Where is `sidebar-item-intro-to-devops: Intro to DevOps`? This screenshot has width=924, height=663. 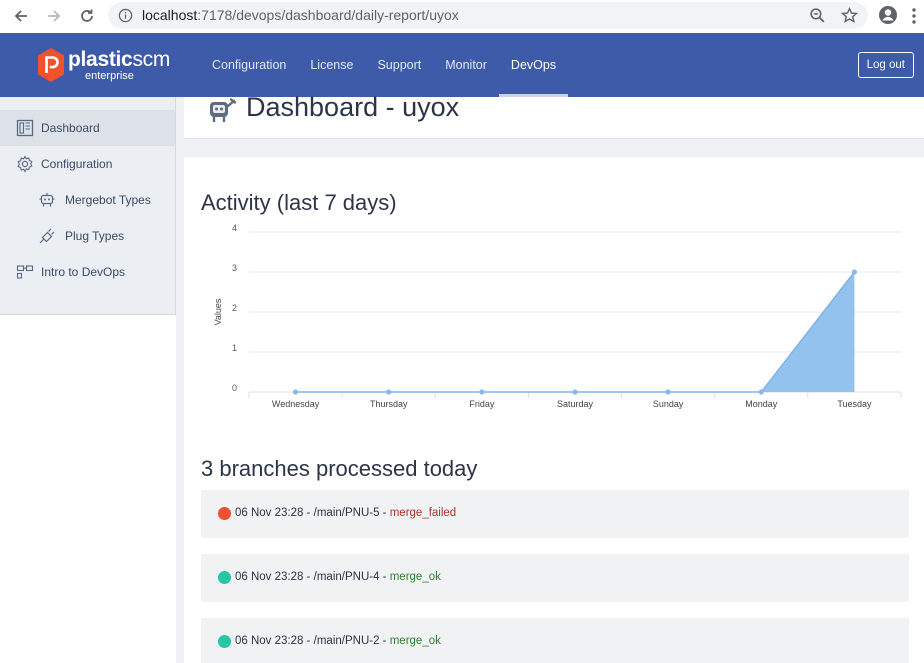
sidebar-item-intro-to-devops: Intro to DevOps is located at coordinates (87, 272).